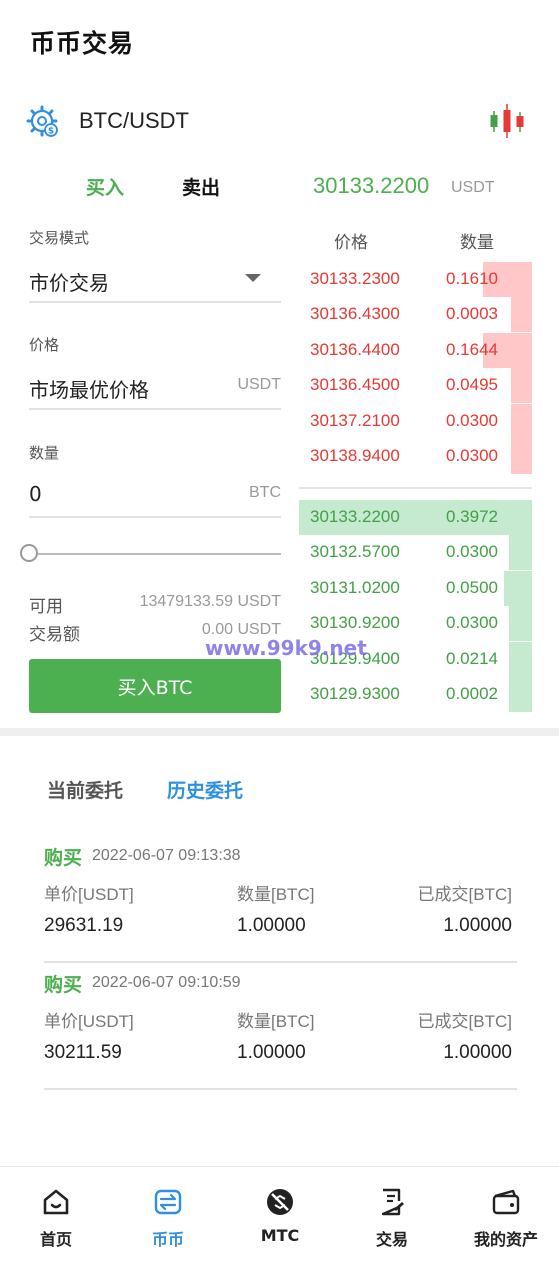 The height and width of the screenshot is (1271, 559). I want to click on watermark: www.99k9.net, so click(286, 648).